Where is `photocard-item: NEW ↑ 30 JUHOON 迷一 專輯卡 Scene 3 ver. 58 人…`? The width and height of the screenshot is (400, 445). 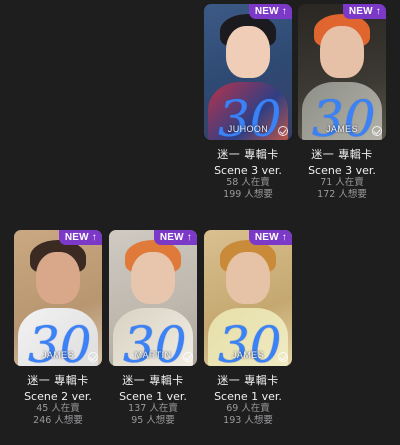 photocard-item: NEW ↑ 30 JUHOON 迷一 專輯卡 Scene 3 ver. 58 人… is located at coordinates (248, 102).